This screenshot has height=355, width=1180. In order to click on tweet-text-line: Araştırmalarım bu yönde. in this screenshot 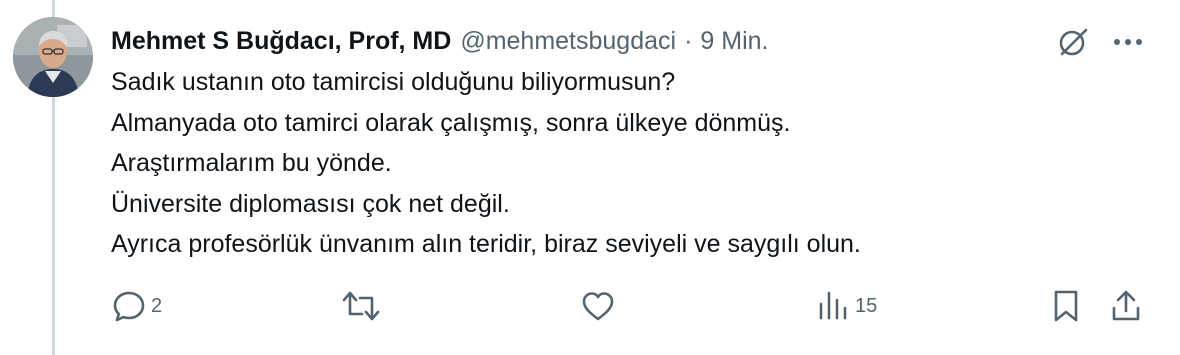, I will do `click(251, 163)`.